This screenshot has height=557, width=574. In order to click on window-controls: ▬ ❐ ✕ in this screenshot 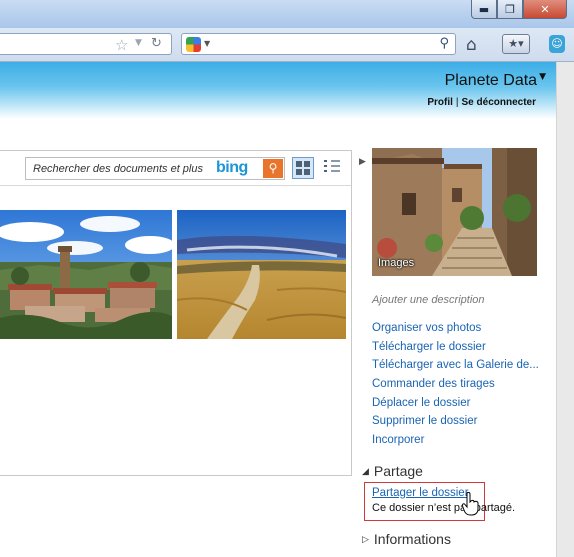, I will do `click(519, 10)`.